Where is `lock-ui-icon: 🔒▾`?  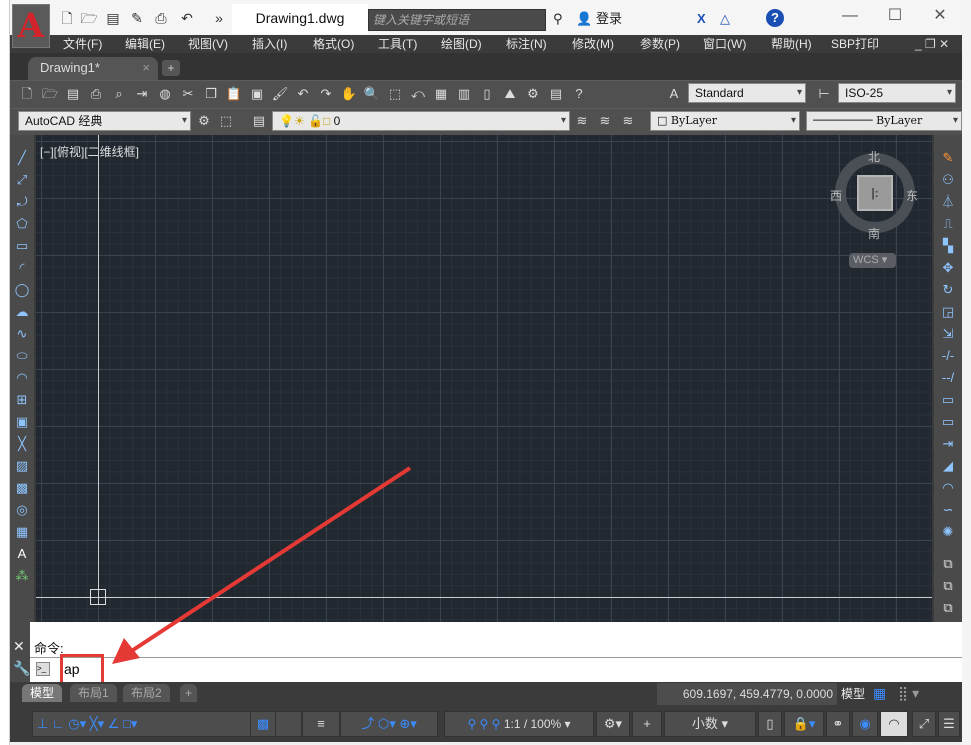 lock-ui-icon: 🔒▾ is located at coordinates (804, 724).